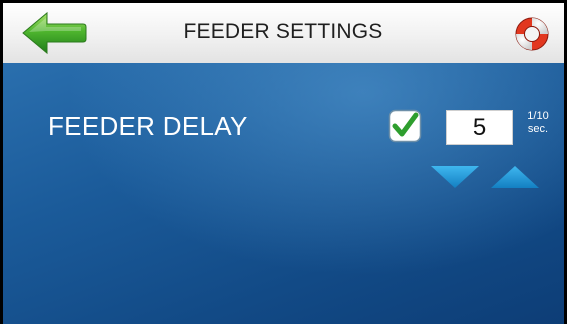 The width and height of the screenshot is (567, 324). I want to click on checkmark-icon, so click(405, 126).